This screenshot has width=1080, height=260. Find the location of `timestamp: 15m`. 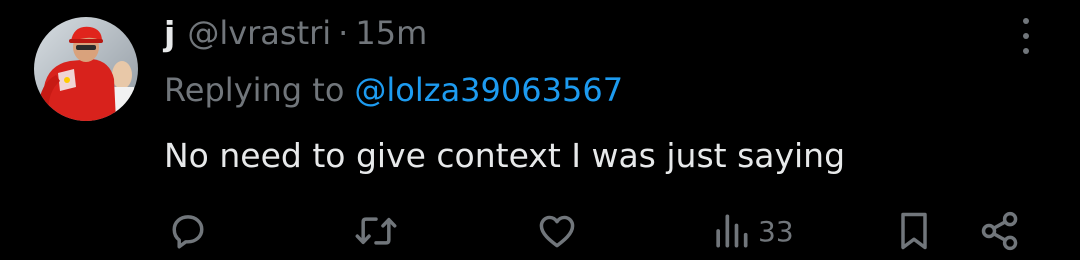

timestamp: 15m is located at coordinates (391, 33).